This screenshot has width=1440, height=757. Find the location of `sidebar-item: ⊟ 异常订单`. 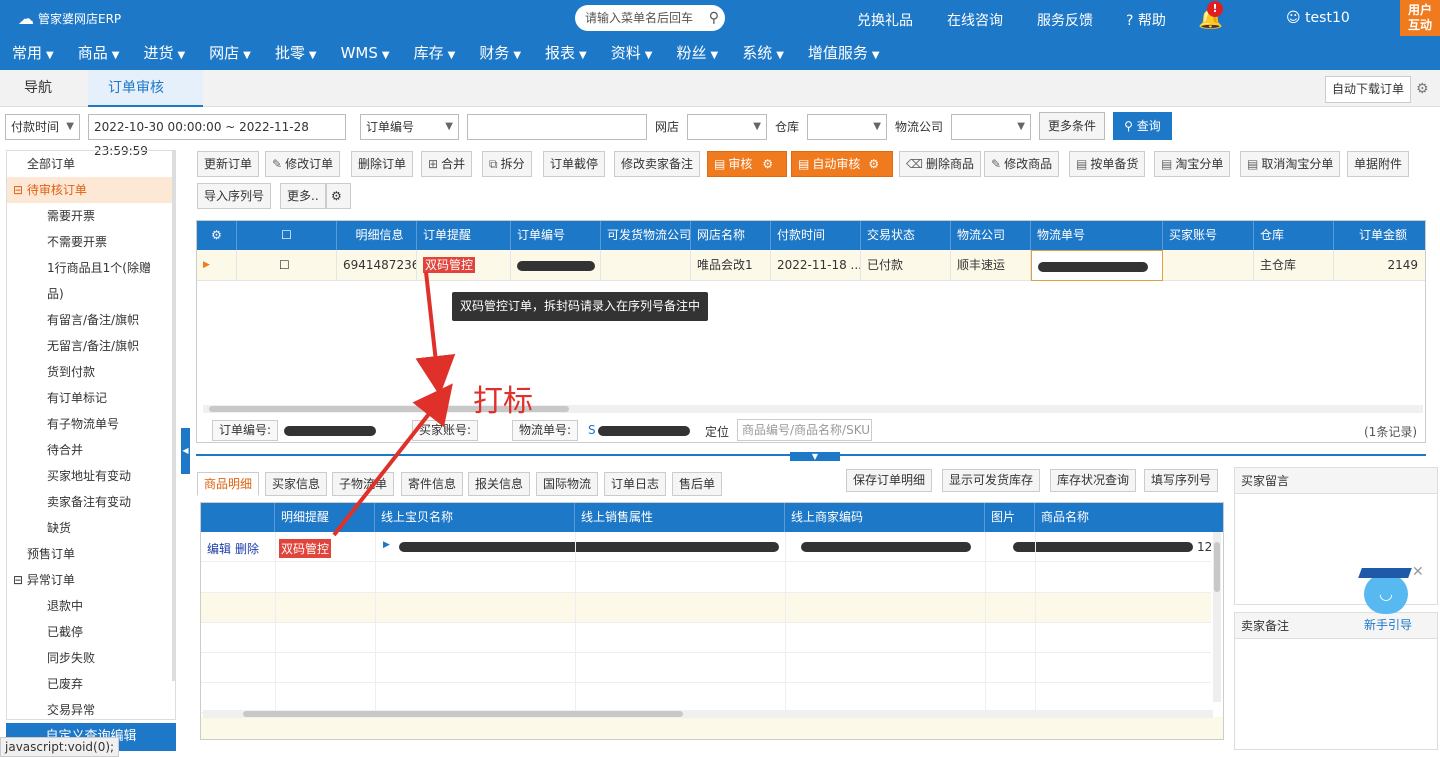

sidebar-item: ⊟ 异常订单 is located at coordinates (91, 580).